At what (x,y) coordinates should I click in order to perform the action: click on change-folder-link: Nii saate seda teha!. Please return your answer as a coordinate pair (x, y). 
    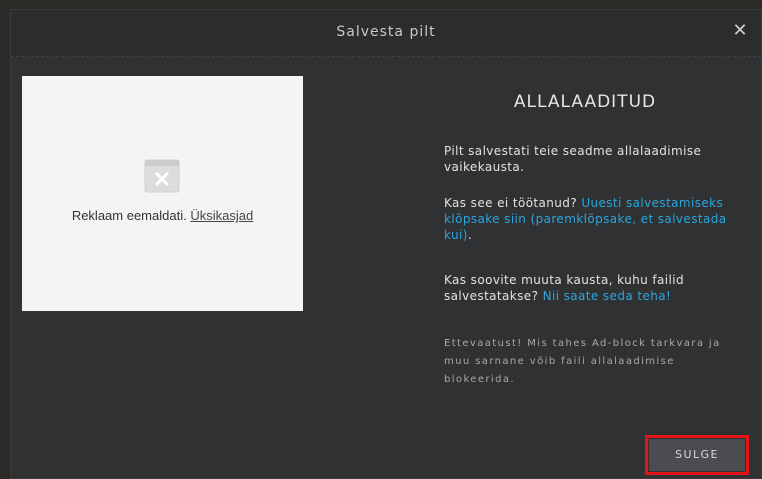
    Looking at the image, I should click on (607, 296).